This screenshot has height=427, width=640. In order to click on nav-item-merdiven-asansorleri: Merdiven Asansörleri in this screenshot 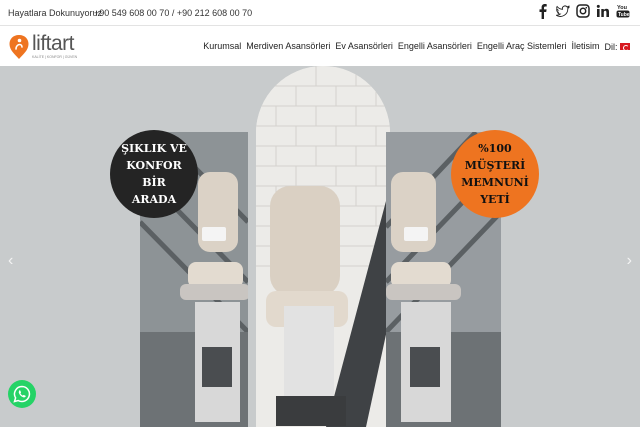, I will do `click(288, 46)`.